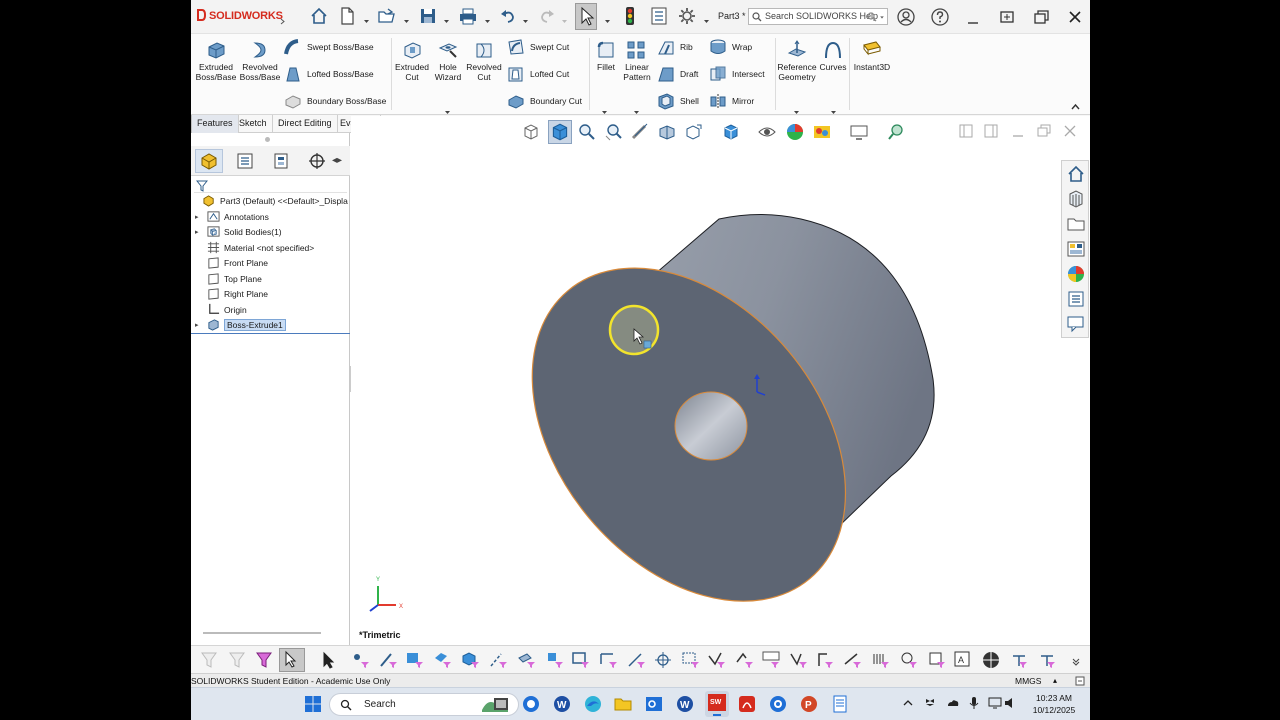  What do you see at coordinates (685, 704) in the screenshot?
I see `word-icon-2: W` at bounding box center [685, 704].